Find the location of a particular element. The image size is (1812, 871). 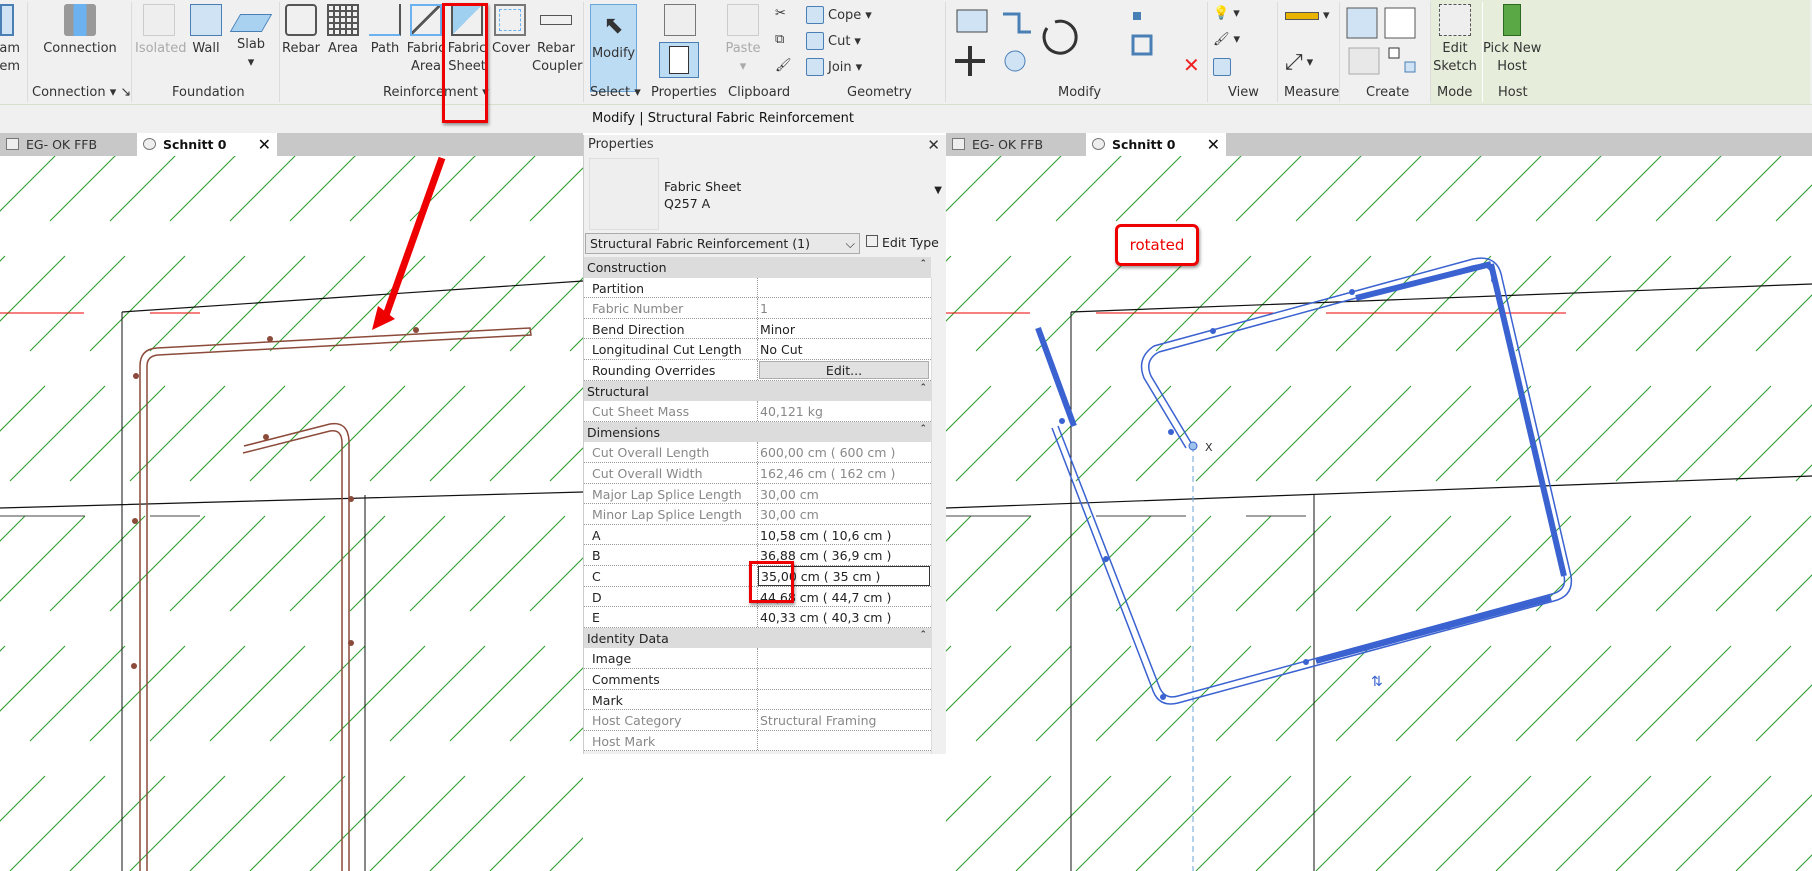

cut-geometry-button: Cut ▾ is located at coordinates (833, 41).